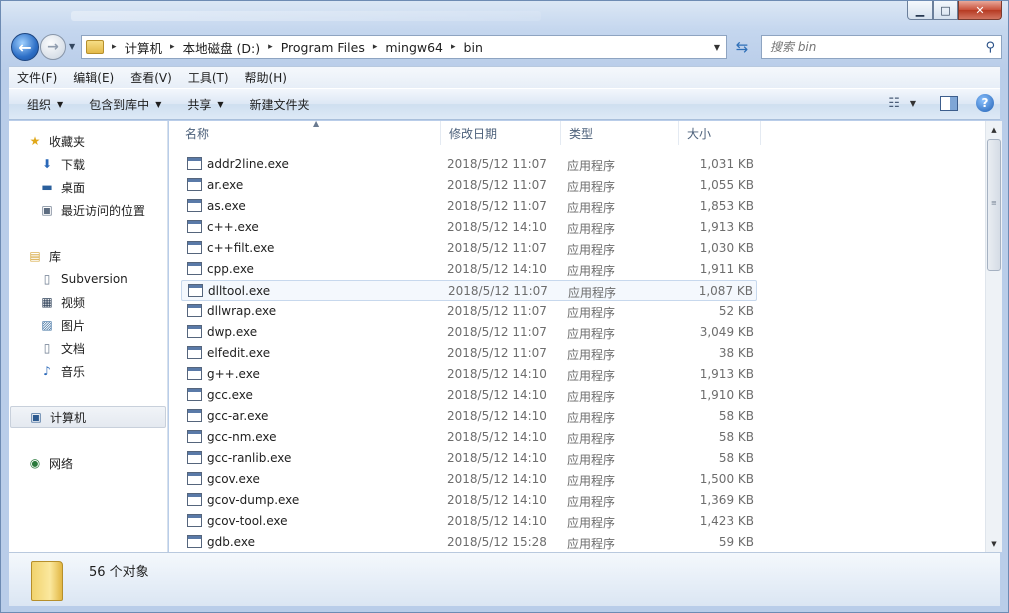  What do you see at coordinates (945, 10) in the screenshot?
I see `maximize-button: □` at bounding box center [945, 10].